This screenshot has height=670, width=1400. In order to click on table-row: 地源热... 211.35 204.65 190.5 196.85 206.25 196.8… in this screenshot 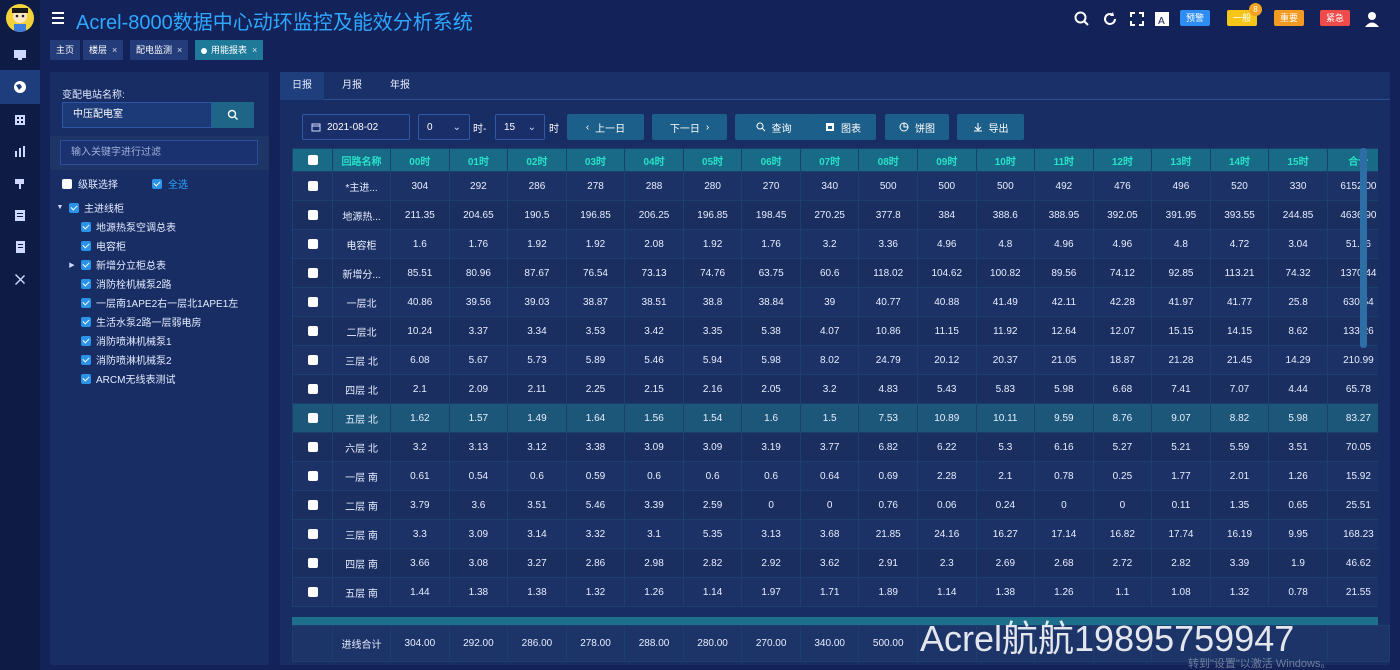, I will do `click(835, 215)`.